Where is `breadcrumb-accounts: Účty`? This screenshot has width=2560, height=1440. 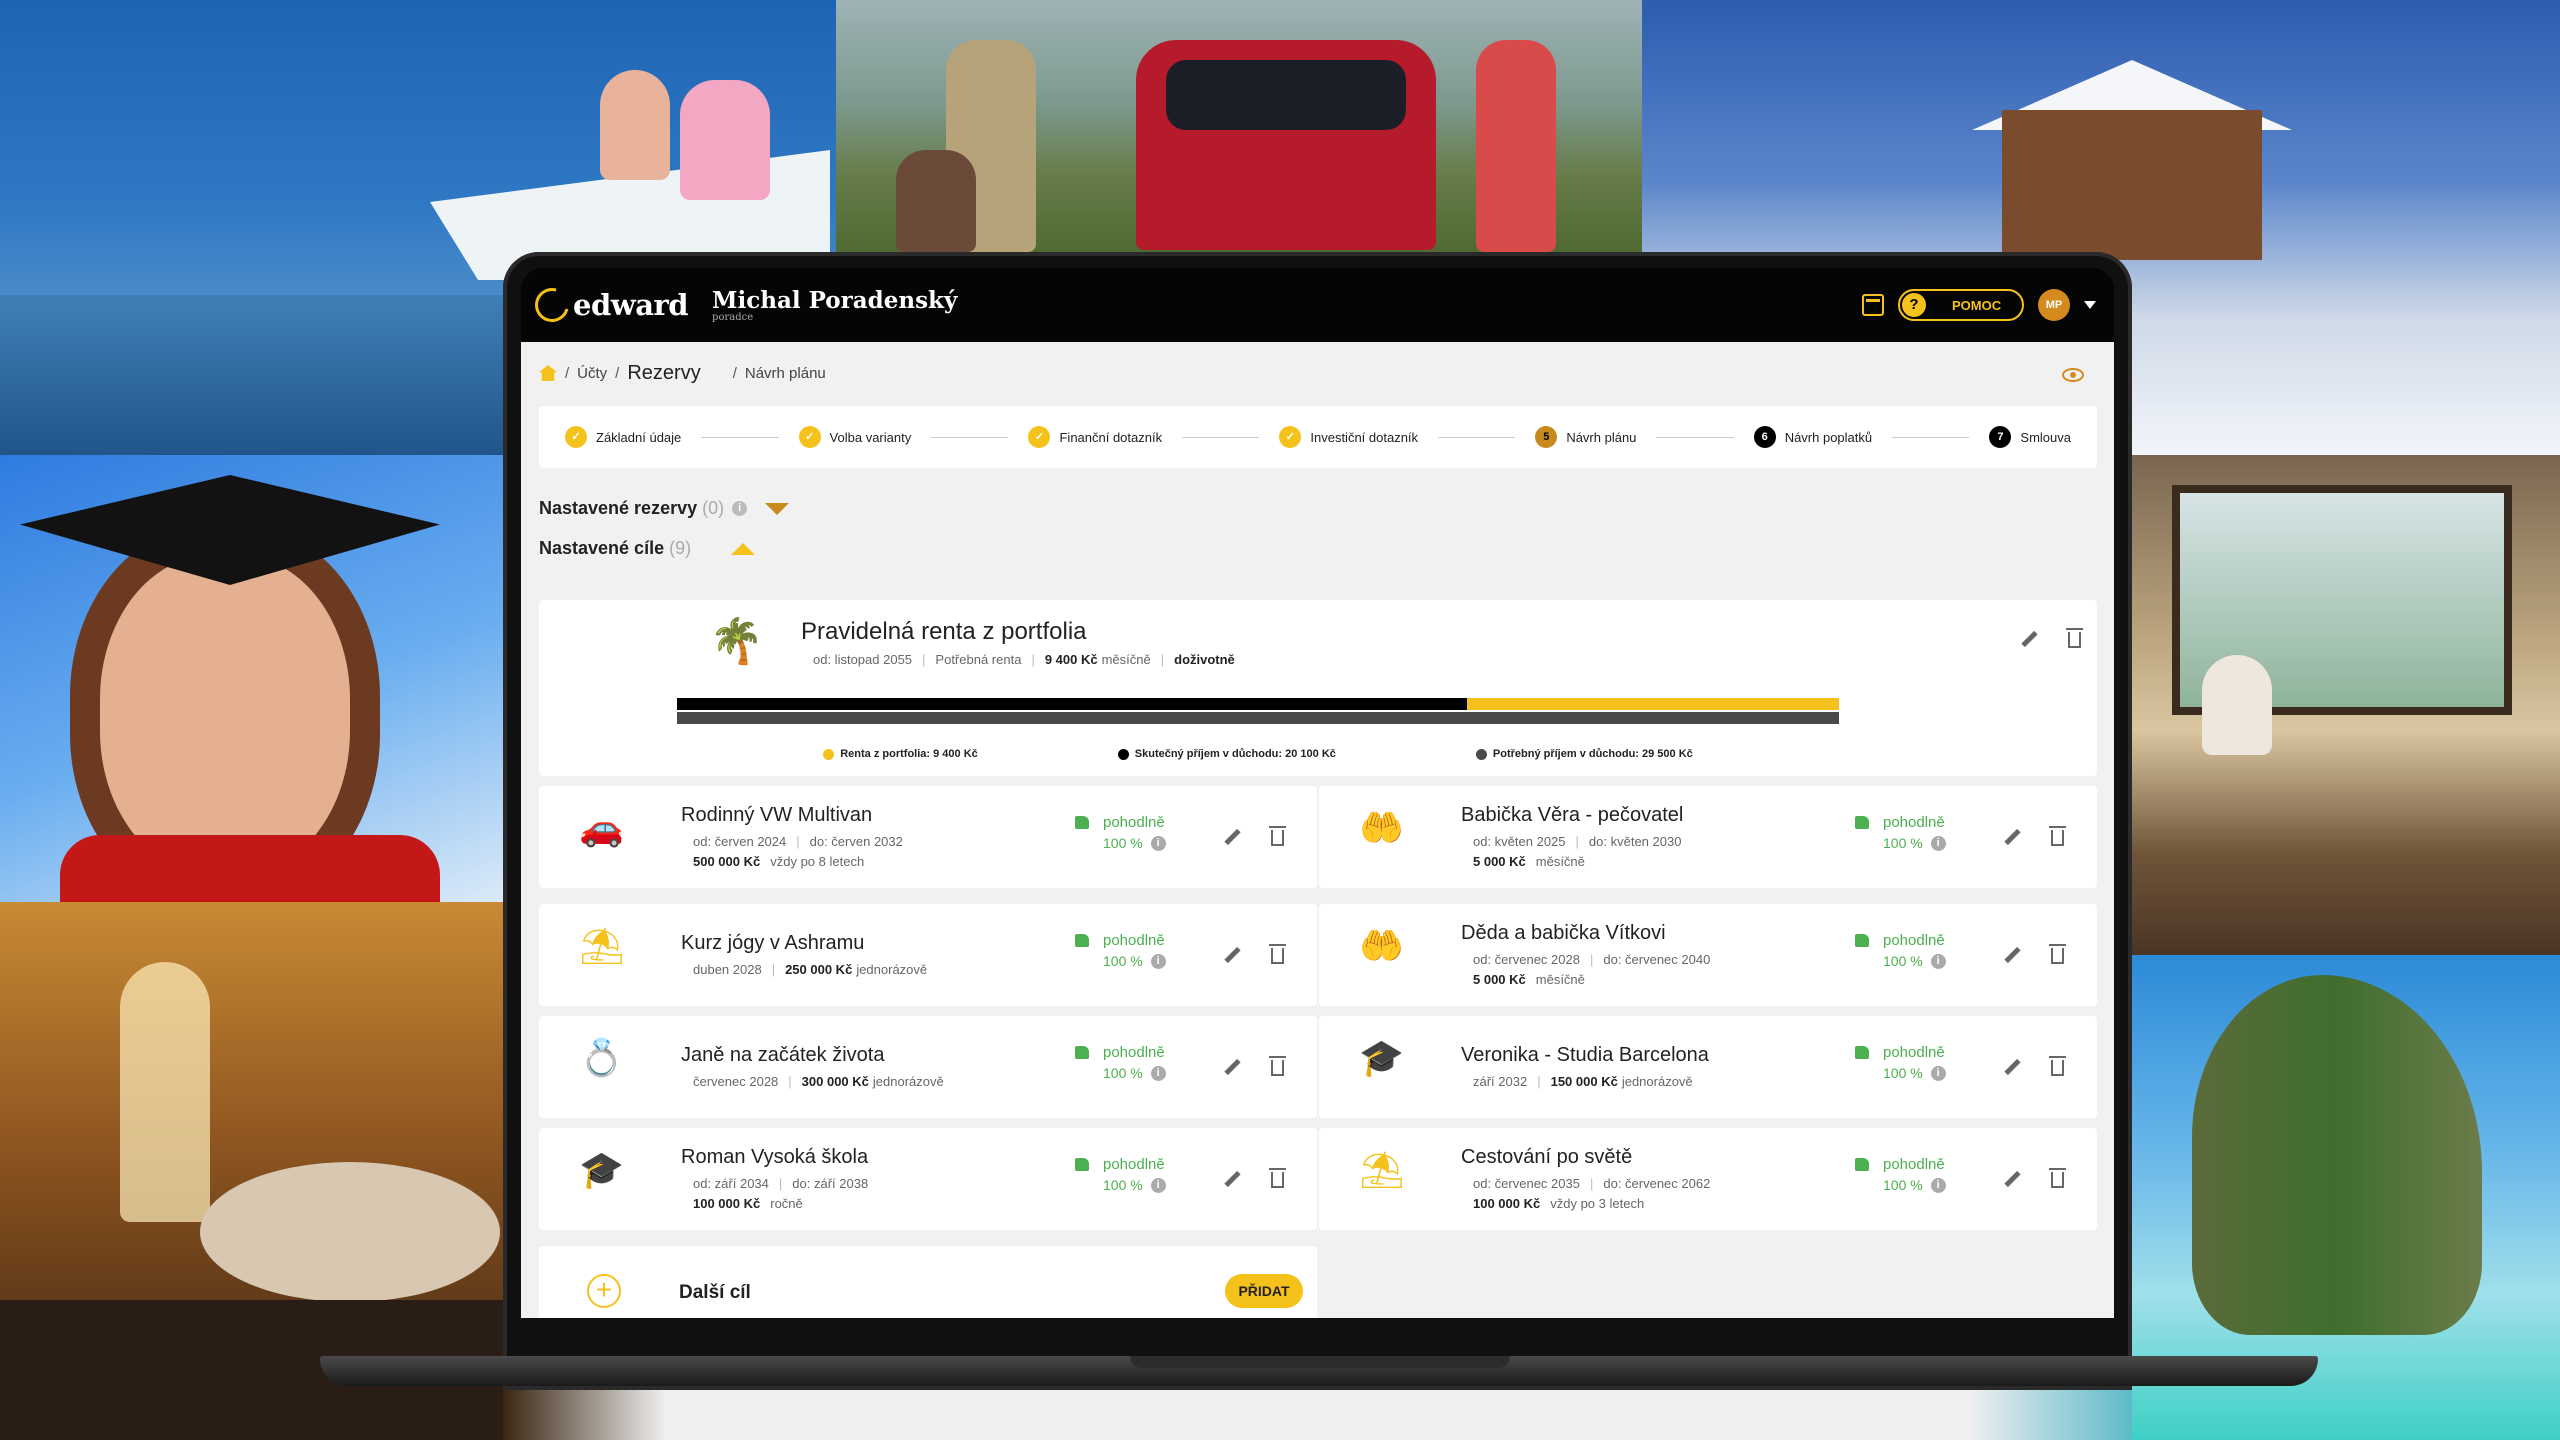 breadcrumb-accounts: Účty is located at coordinates (592, 373).